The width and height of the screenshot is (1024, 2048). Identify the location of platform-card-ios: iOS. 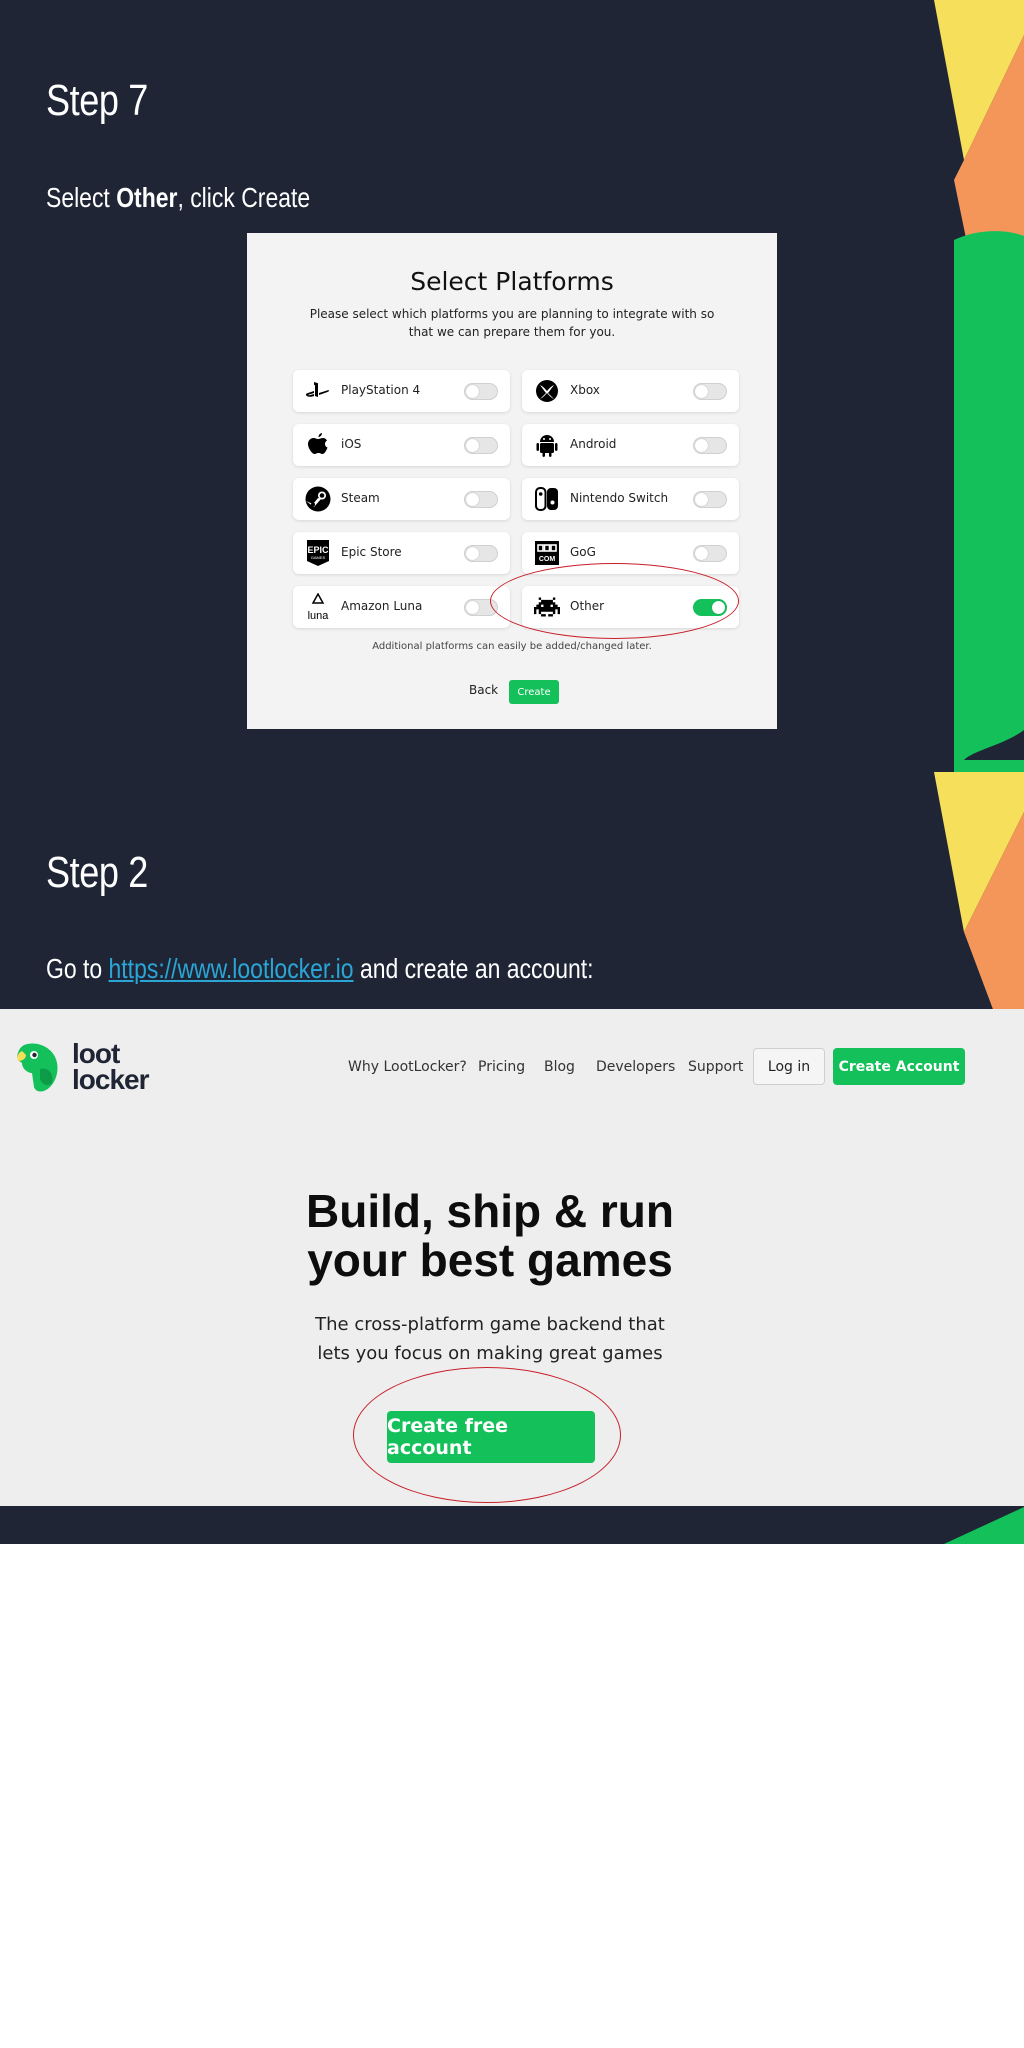
(401, 445).